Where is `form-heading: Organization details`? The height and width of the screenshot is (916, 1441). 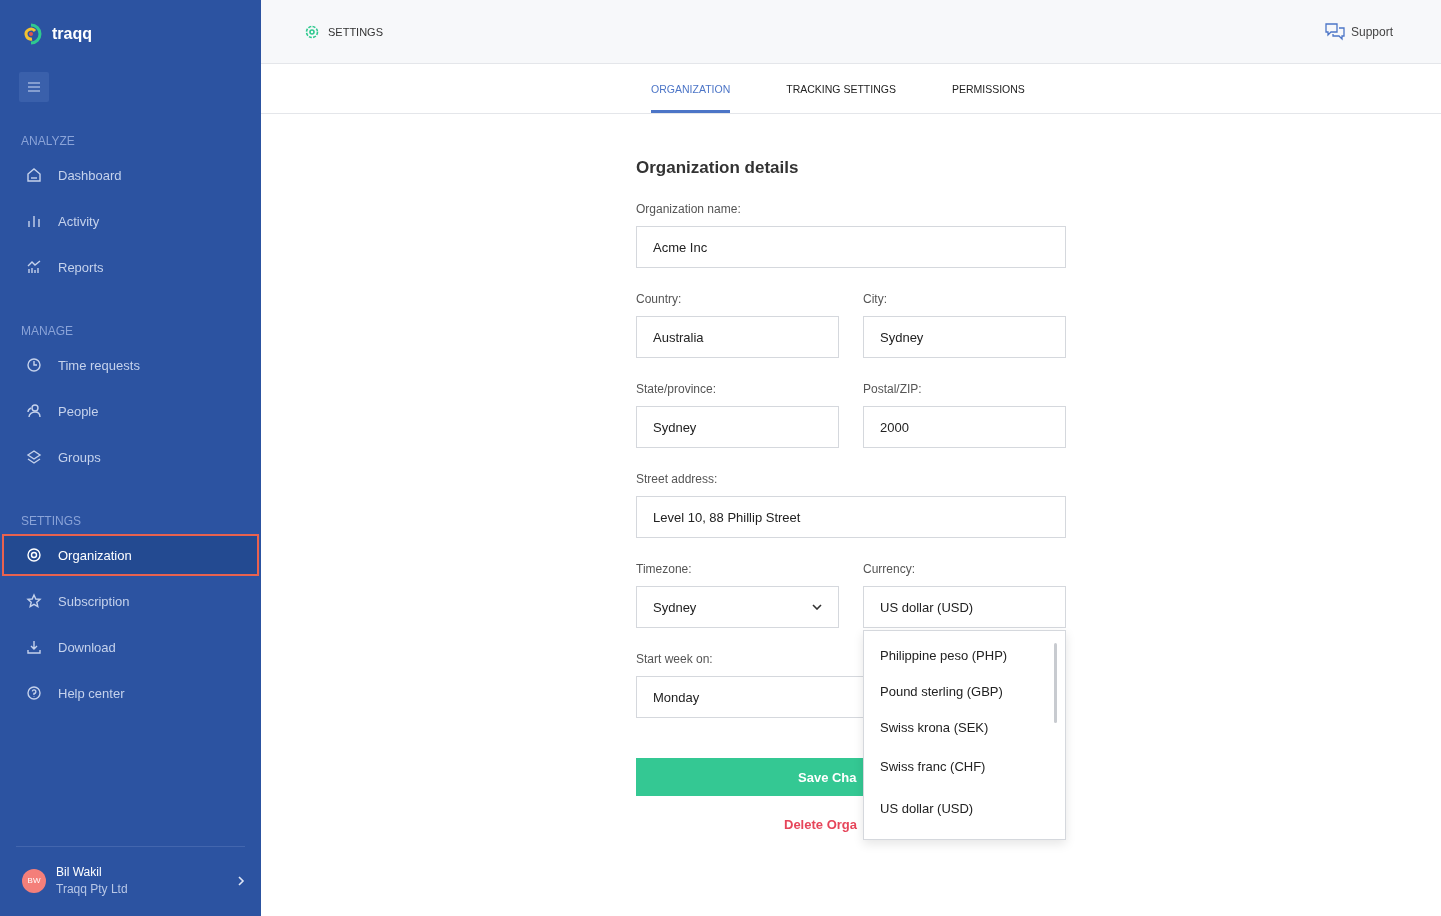 form-heading: Organization details is located at coordinates (718, 168).